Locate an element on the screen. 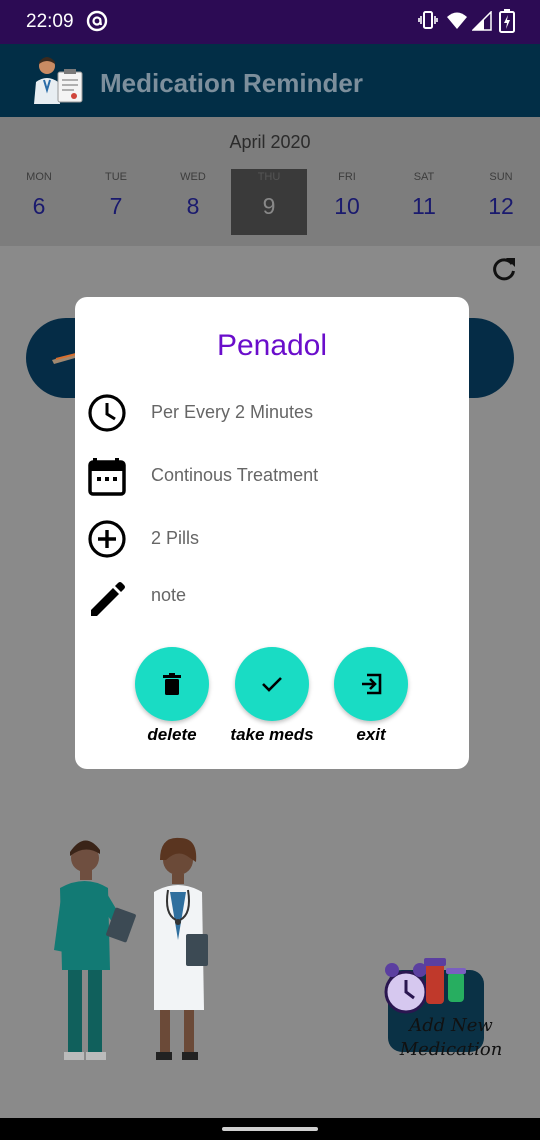 Image resolution: width=540 pixels, height=1140 pixels. exit-button: exit is located at coordinates (371, 696).